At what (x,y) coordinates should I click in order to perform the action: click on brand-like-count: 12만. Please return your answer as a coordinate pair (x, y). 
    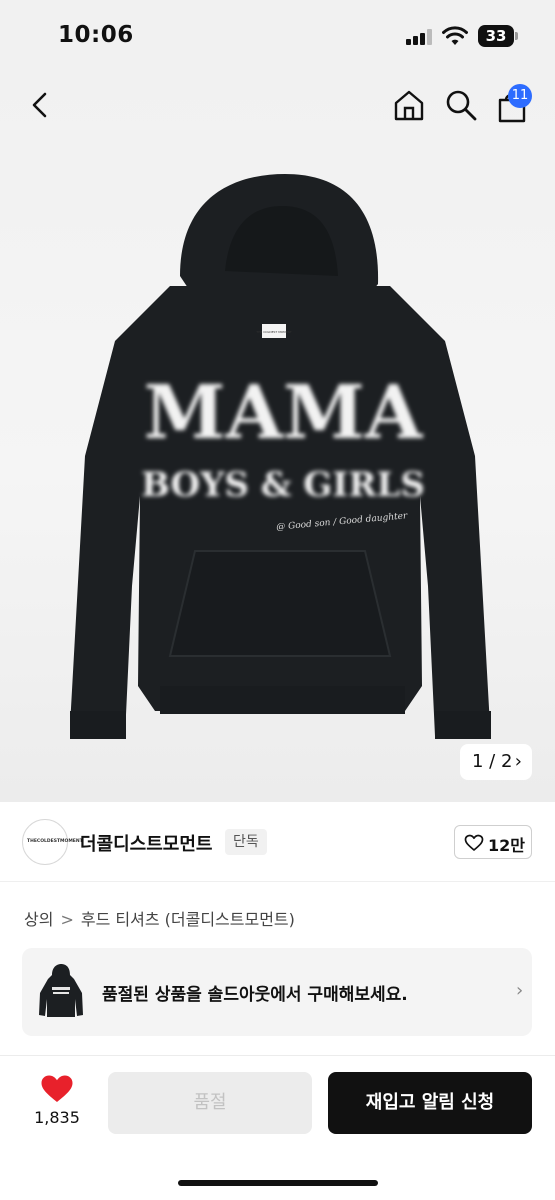
    Looking at the image, I should click on (506, 845).